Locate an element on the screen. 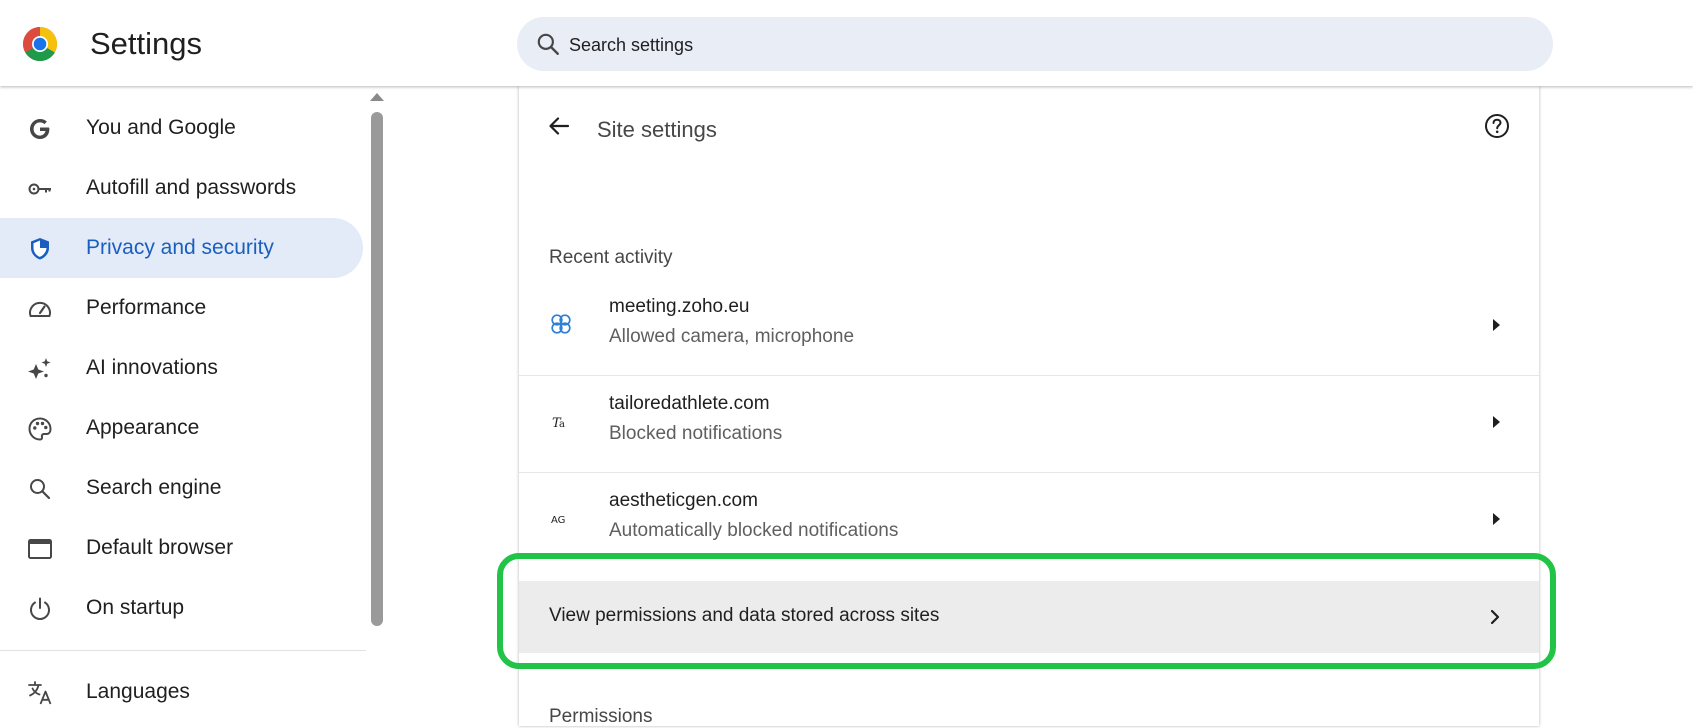 The width and height of the screenshot is (1693, 728). sidebar-item-default-browser: Default browser is located at coordinates (181, 548).